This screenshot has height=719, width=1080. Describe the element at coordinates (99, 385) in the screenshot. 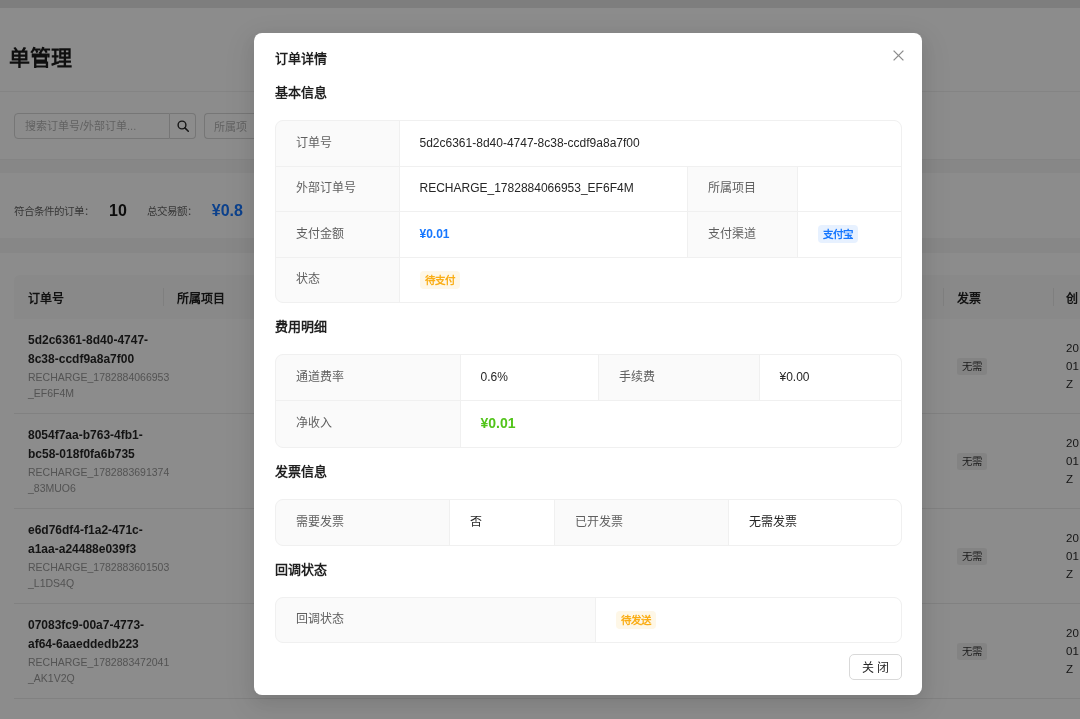

I see `external-order-id: RECHARGE_1782884066953_EF6F4M` at that location.